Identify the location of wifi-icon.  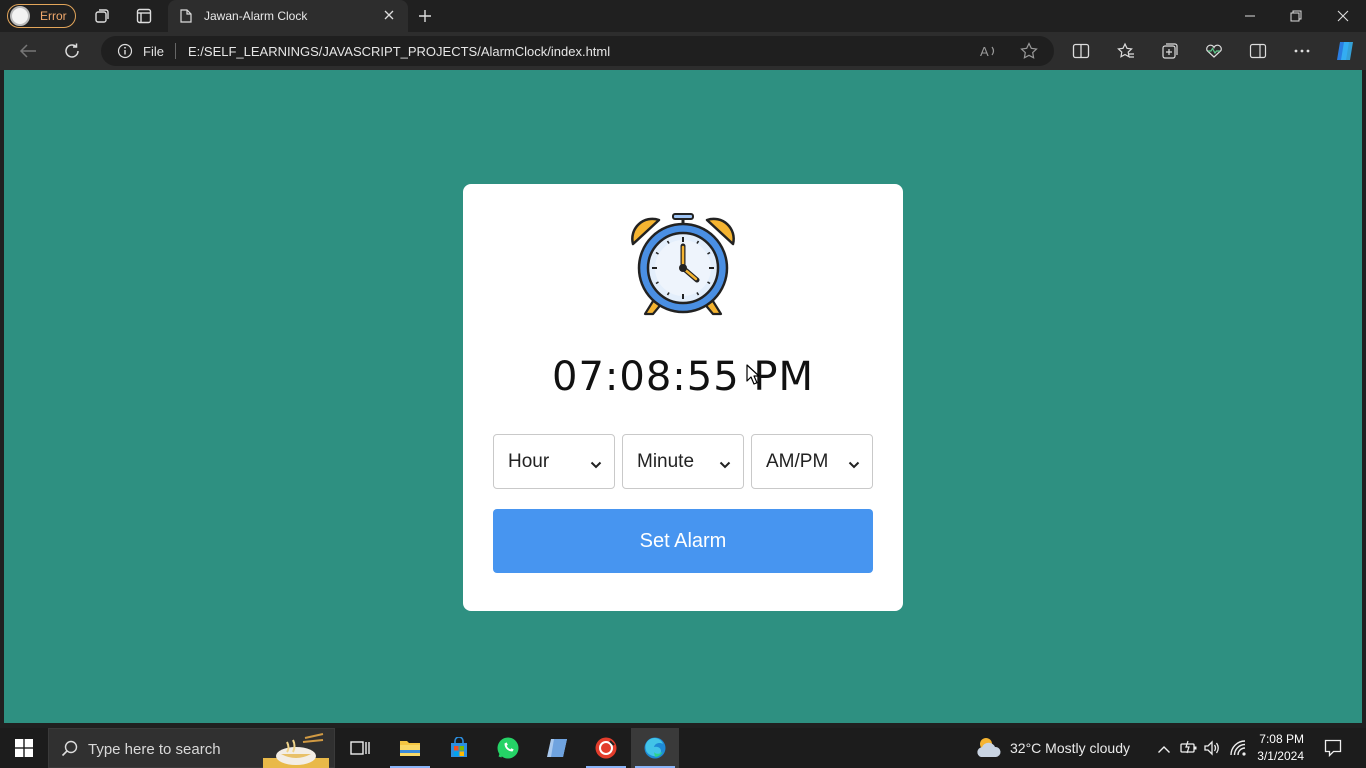
(1238, 750).